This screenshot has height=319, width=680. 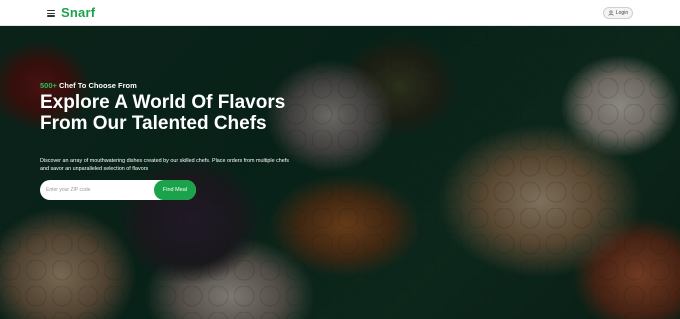 I want to click on login-button: Login, so click(x=618, y=13).